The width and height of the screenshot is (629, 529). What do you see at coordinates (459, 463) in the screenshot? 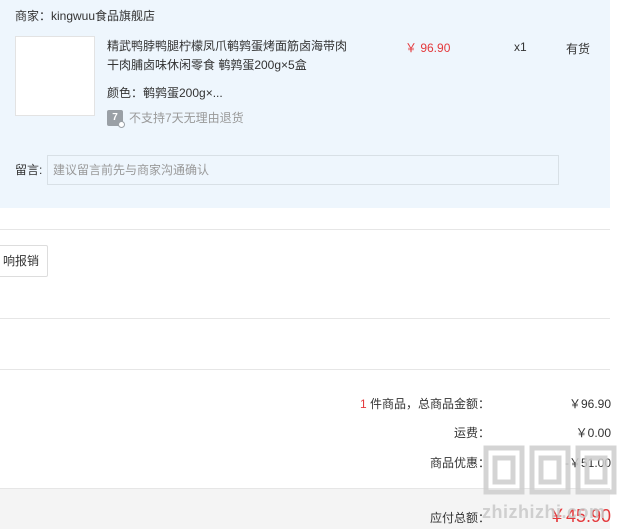
I see `discount-label: 商品优惠：` at bounding box center [459, 463].